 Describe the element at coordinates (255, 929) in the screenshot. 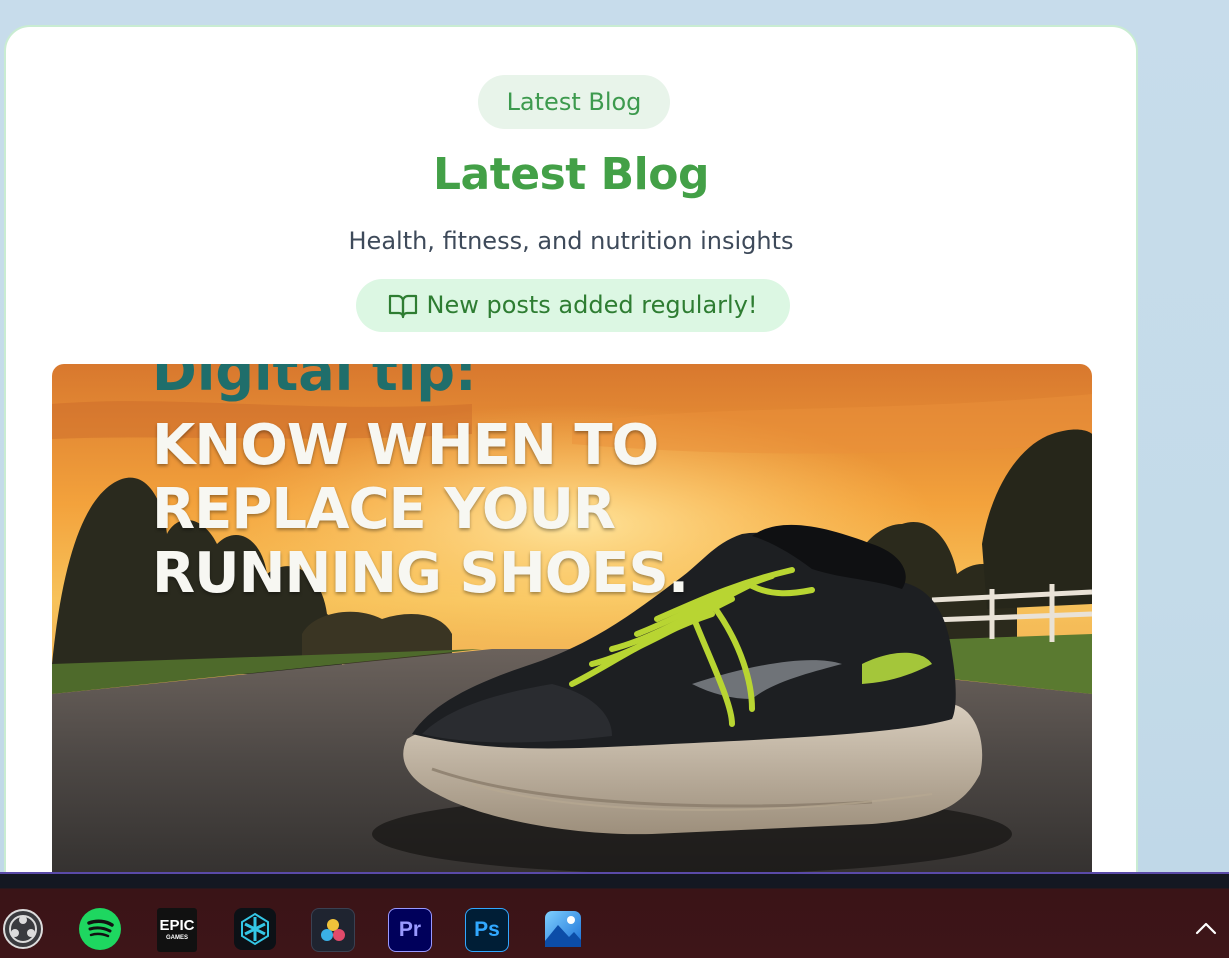

I see `app-blue-icon` at that location.